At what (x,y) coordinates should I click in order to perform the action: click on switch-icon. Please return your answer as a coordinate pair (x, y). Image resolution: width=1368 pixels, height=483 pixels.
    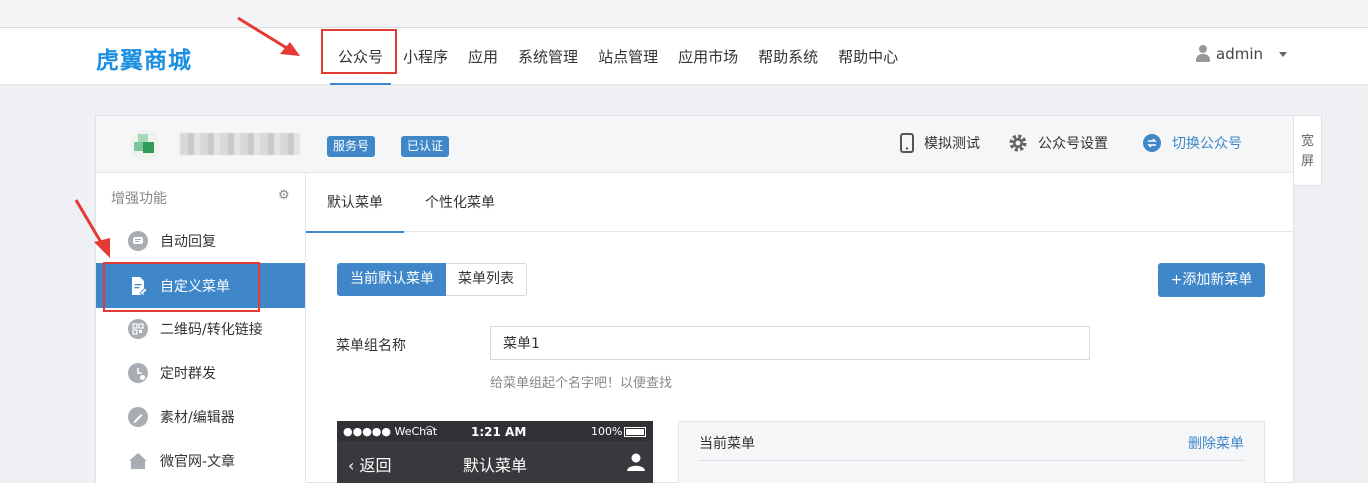
    Looking at the image, I should click on (1152, 143).